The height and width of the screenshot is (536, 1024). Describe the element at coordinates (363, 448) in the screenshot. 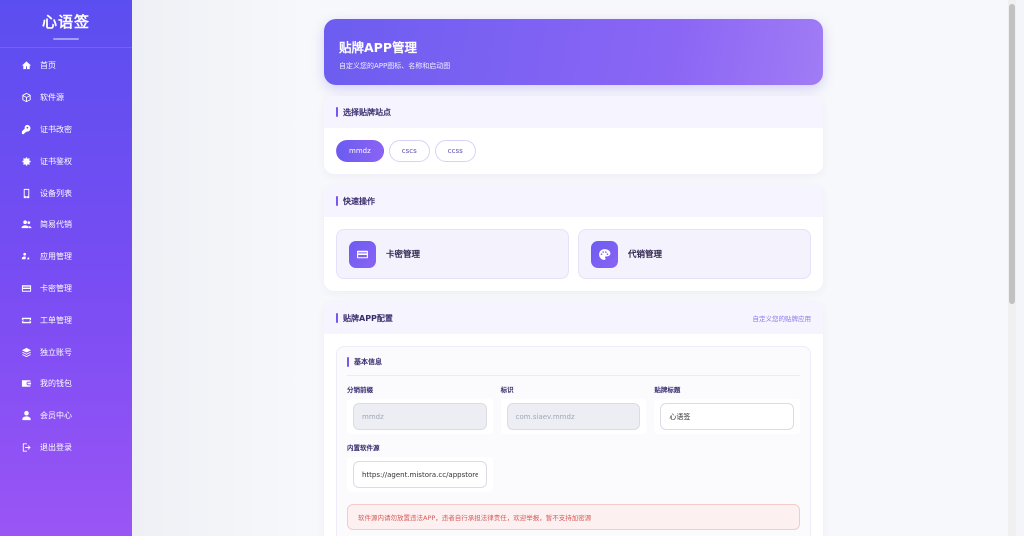

I see `source-label: 内置软件源` at that location.